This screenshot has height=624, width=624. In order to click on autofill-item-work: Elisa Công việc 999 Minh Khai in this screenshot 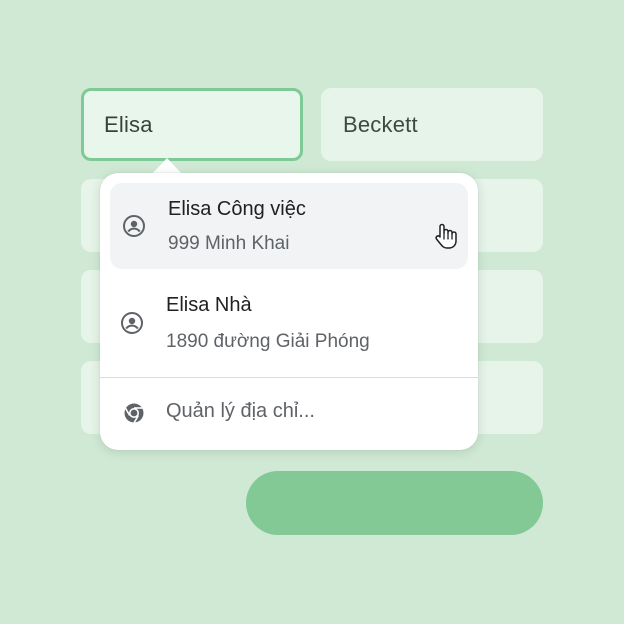, I will do `click(289, 226)`.